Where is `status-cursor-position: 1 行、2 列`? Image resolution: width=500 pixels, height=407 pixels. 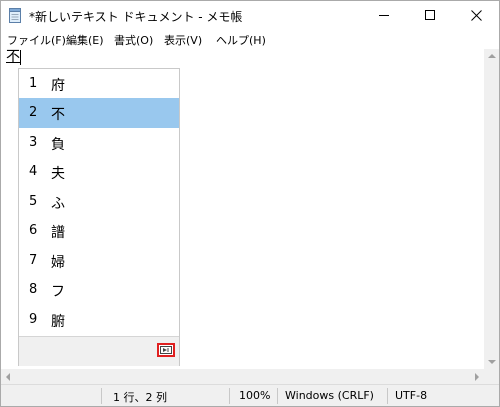
status-cursor-position: 1 行、2 列 is located at coordinates (140, 397).